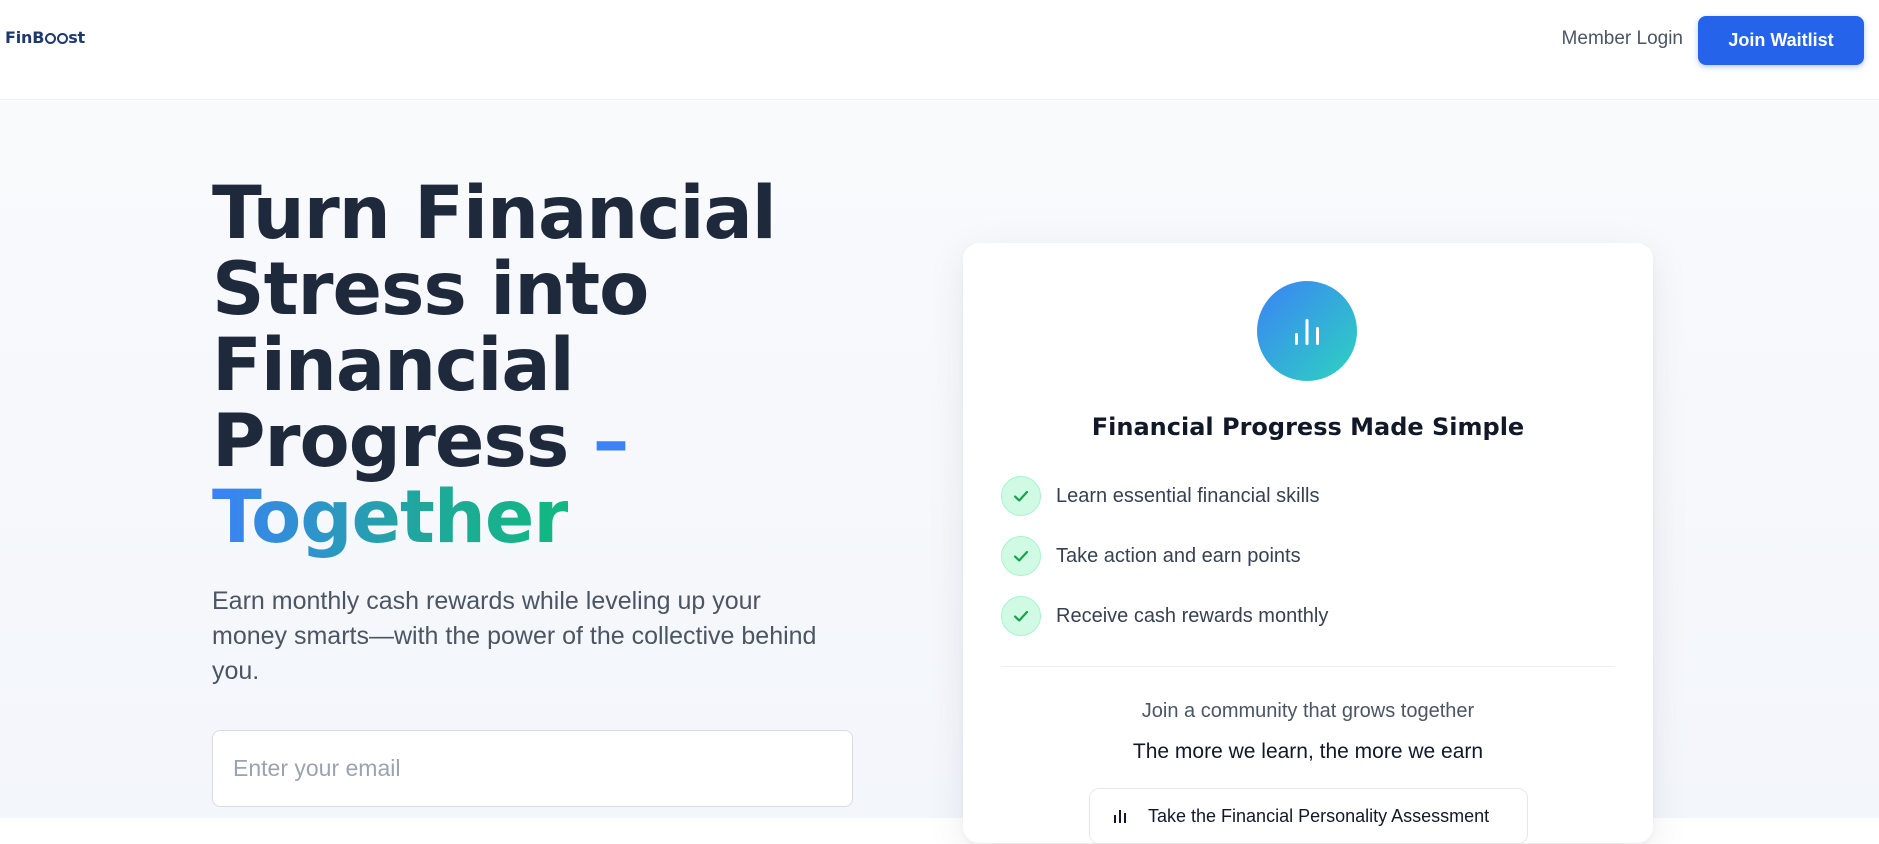  What do you see at coordinates (939, 50) in the screenshot?
I see `site-header: FinB st Member Login Join Waitlist` at bounding box center [939, 50].